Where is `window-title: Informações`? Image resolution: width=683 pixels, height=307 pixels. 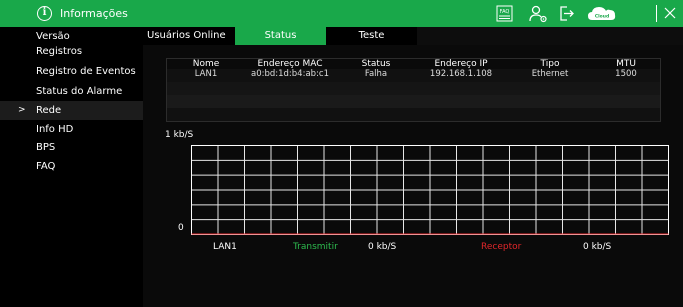
window-title: Informações is located at coordinates (94, 13).